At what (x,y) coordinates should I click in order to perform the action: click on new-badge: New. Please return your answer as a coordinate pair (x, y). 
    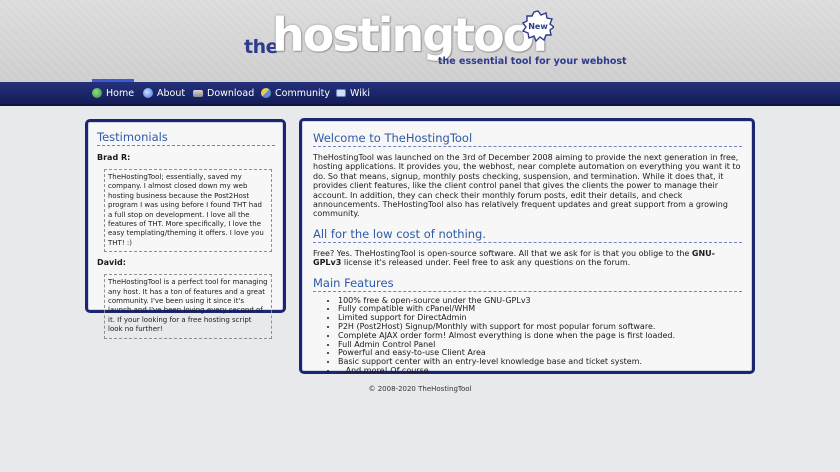
    Looking at the image, I should click on (538, 26).